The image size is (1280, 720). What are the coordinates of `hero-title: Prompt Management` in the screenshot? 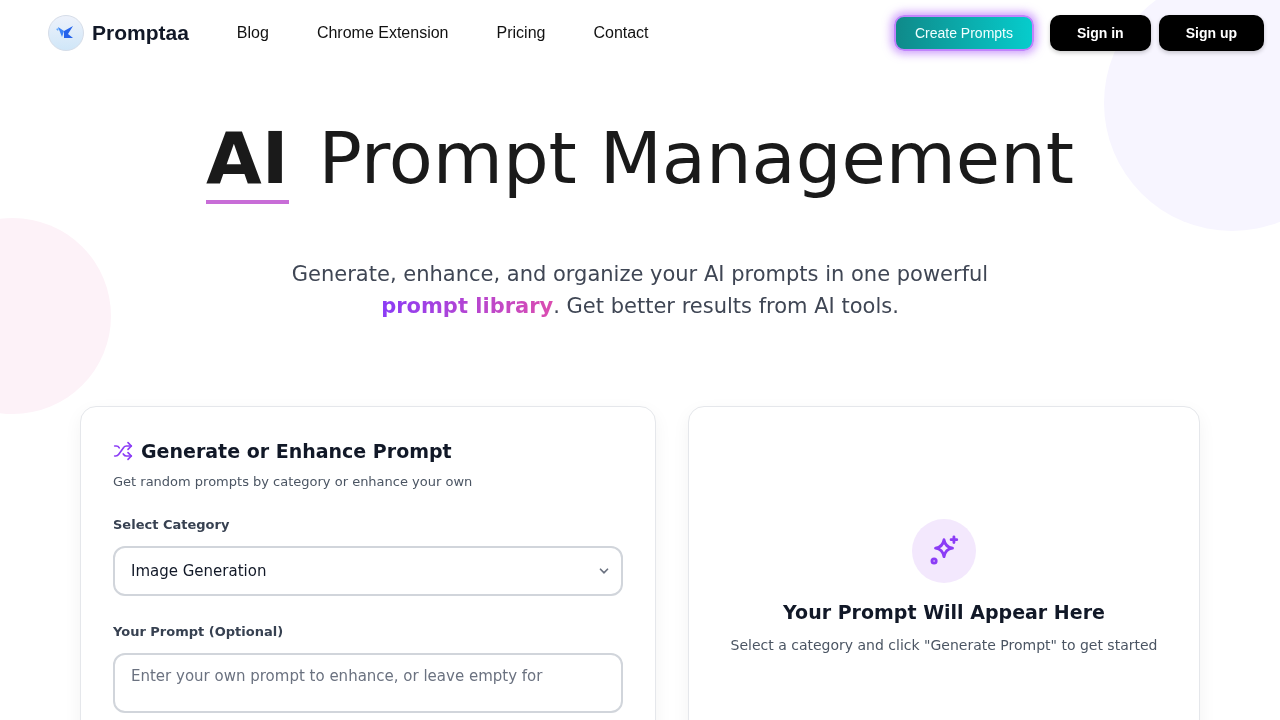 It's located at (696, 162).